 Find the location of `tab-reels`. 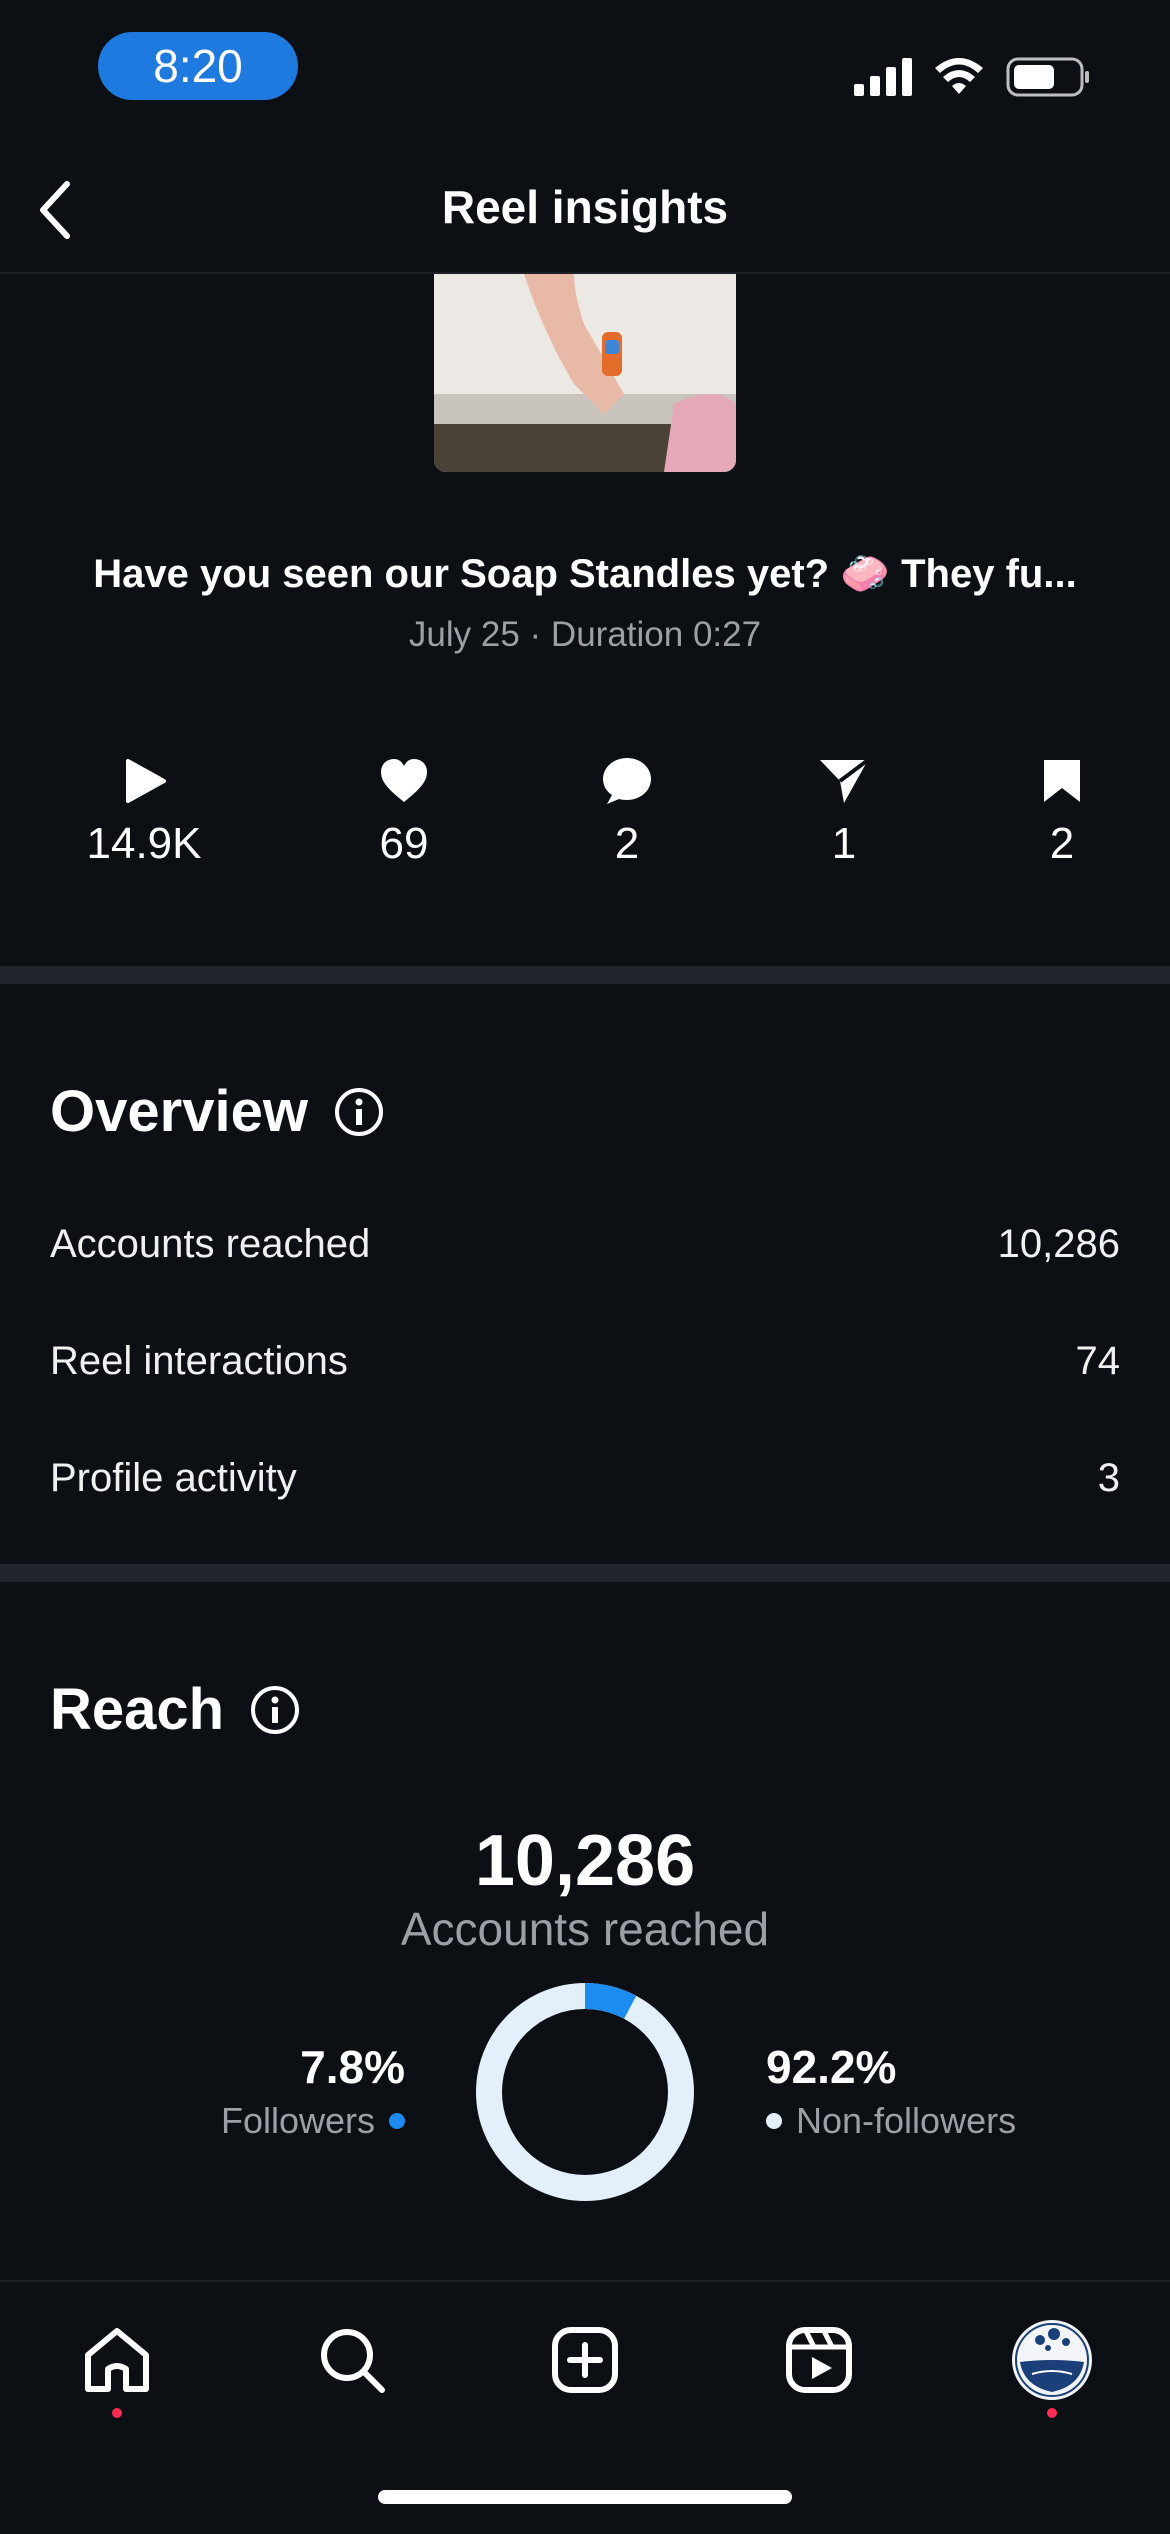

tab-reels is located at coordinates (819, 2360).